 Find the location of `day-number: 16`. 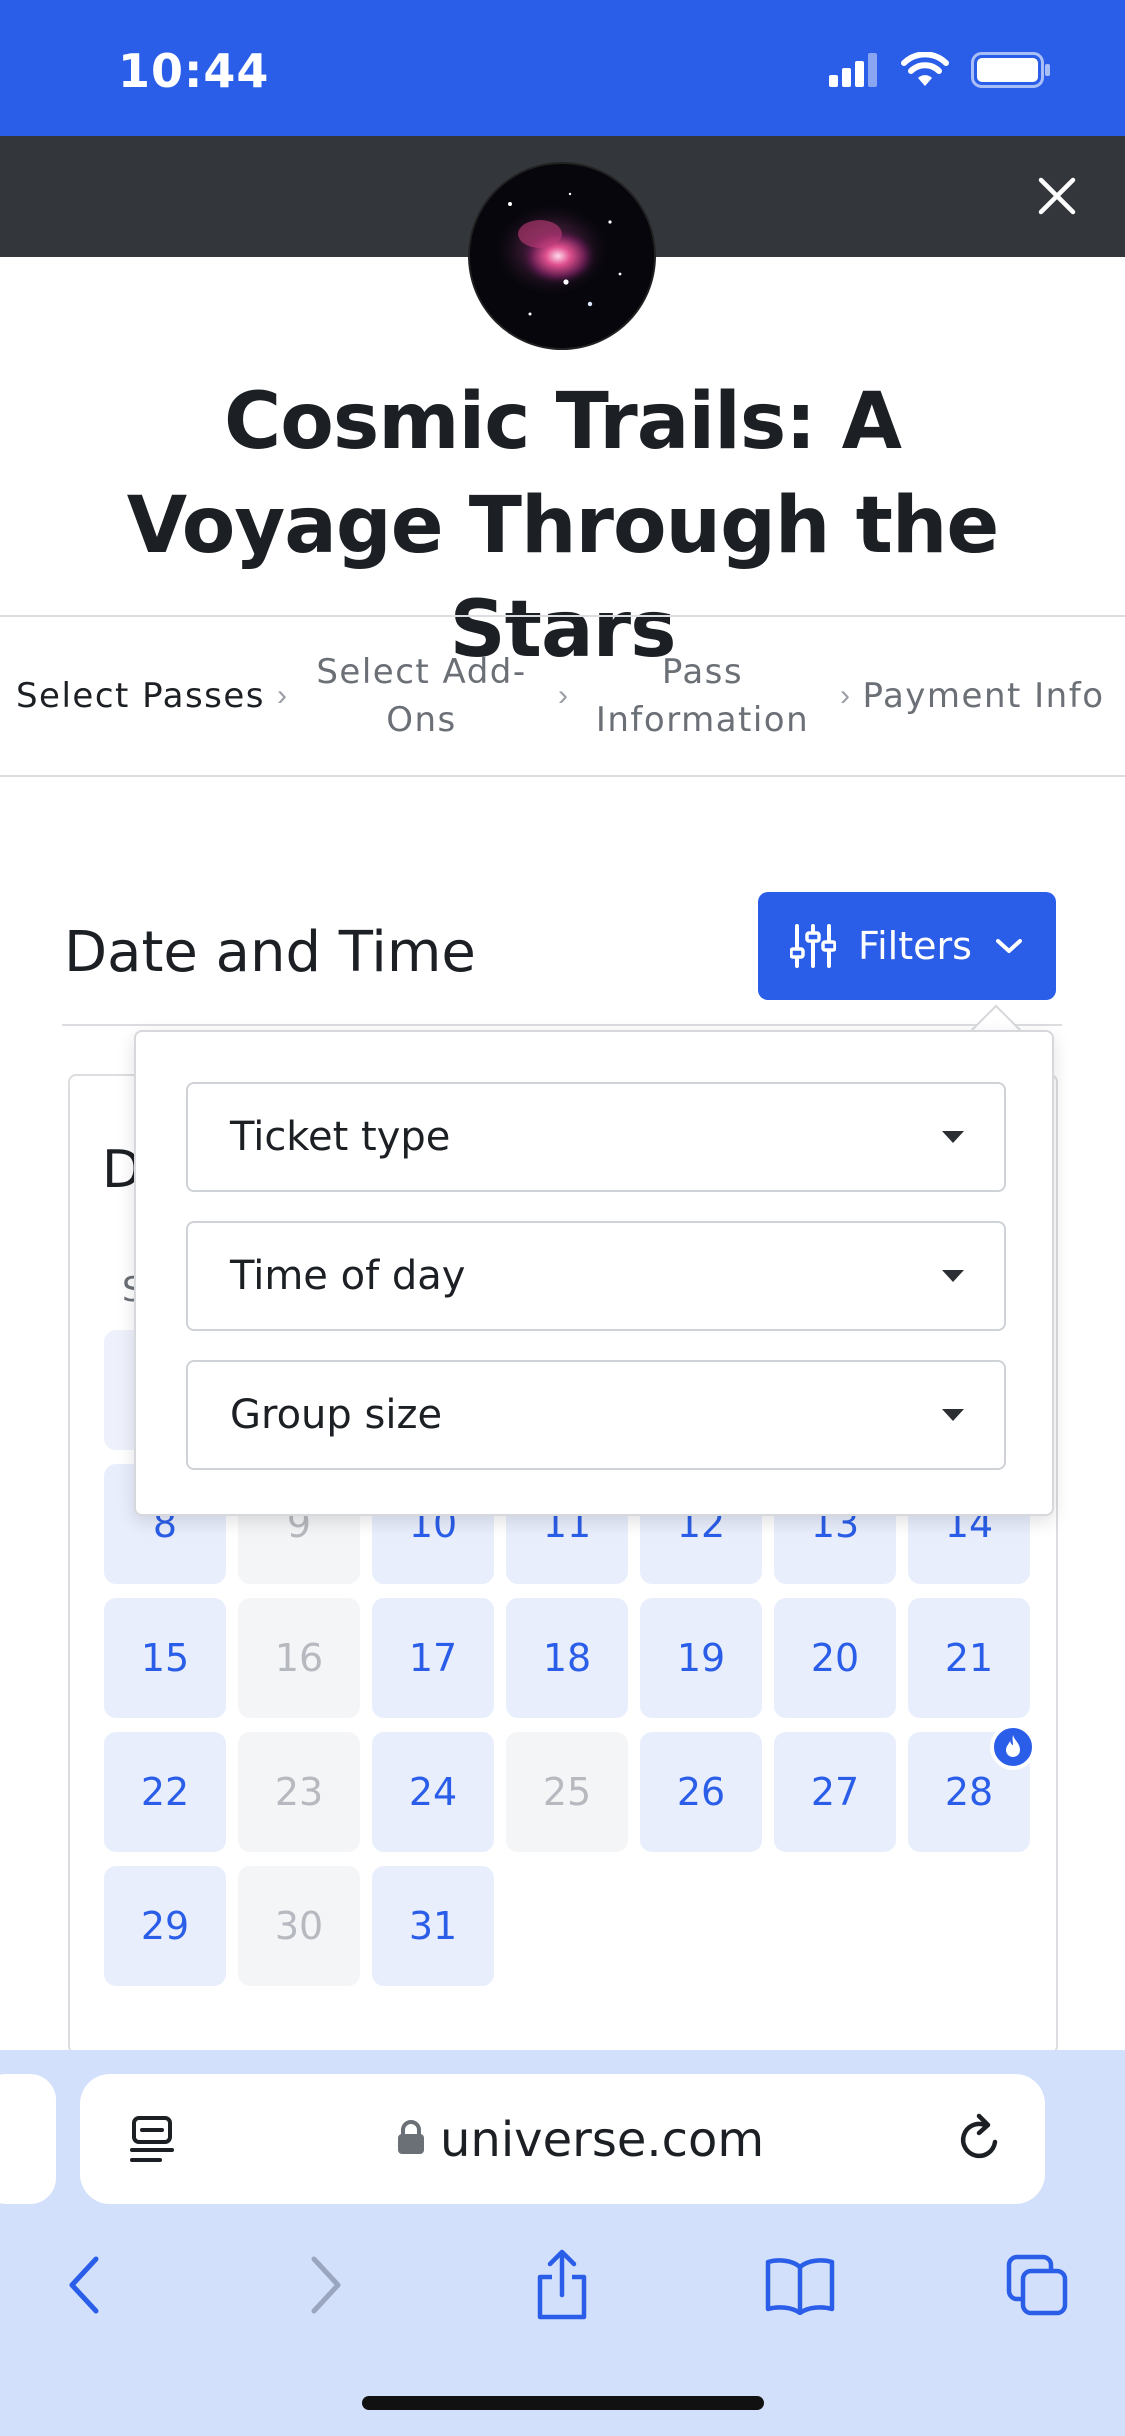

day-number: 16 is located at coordinates (299, 1658).